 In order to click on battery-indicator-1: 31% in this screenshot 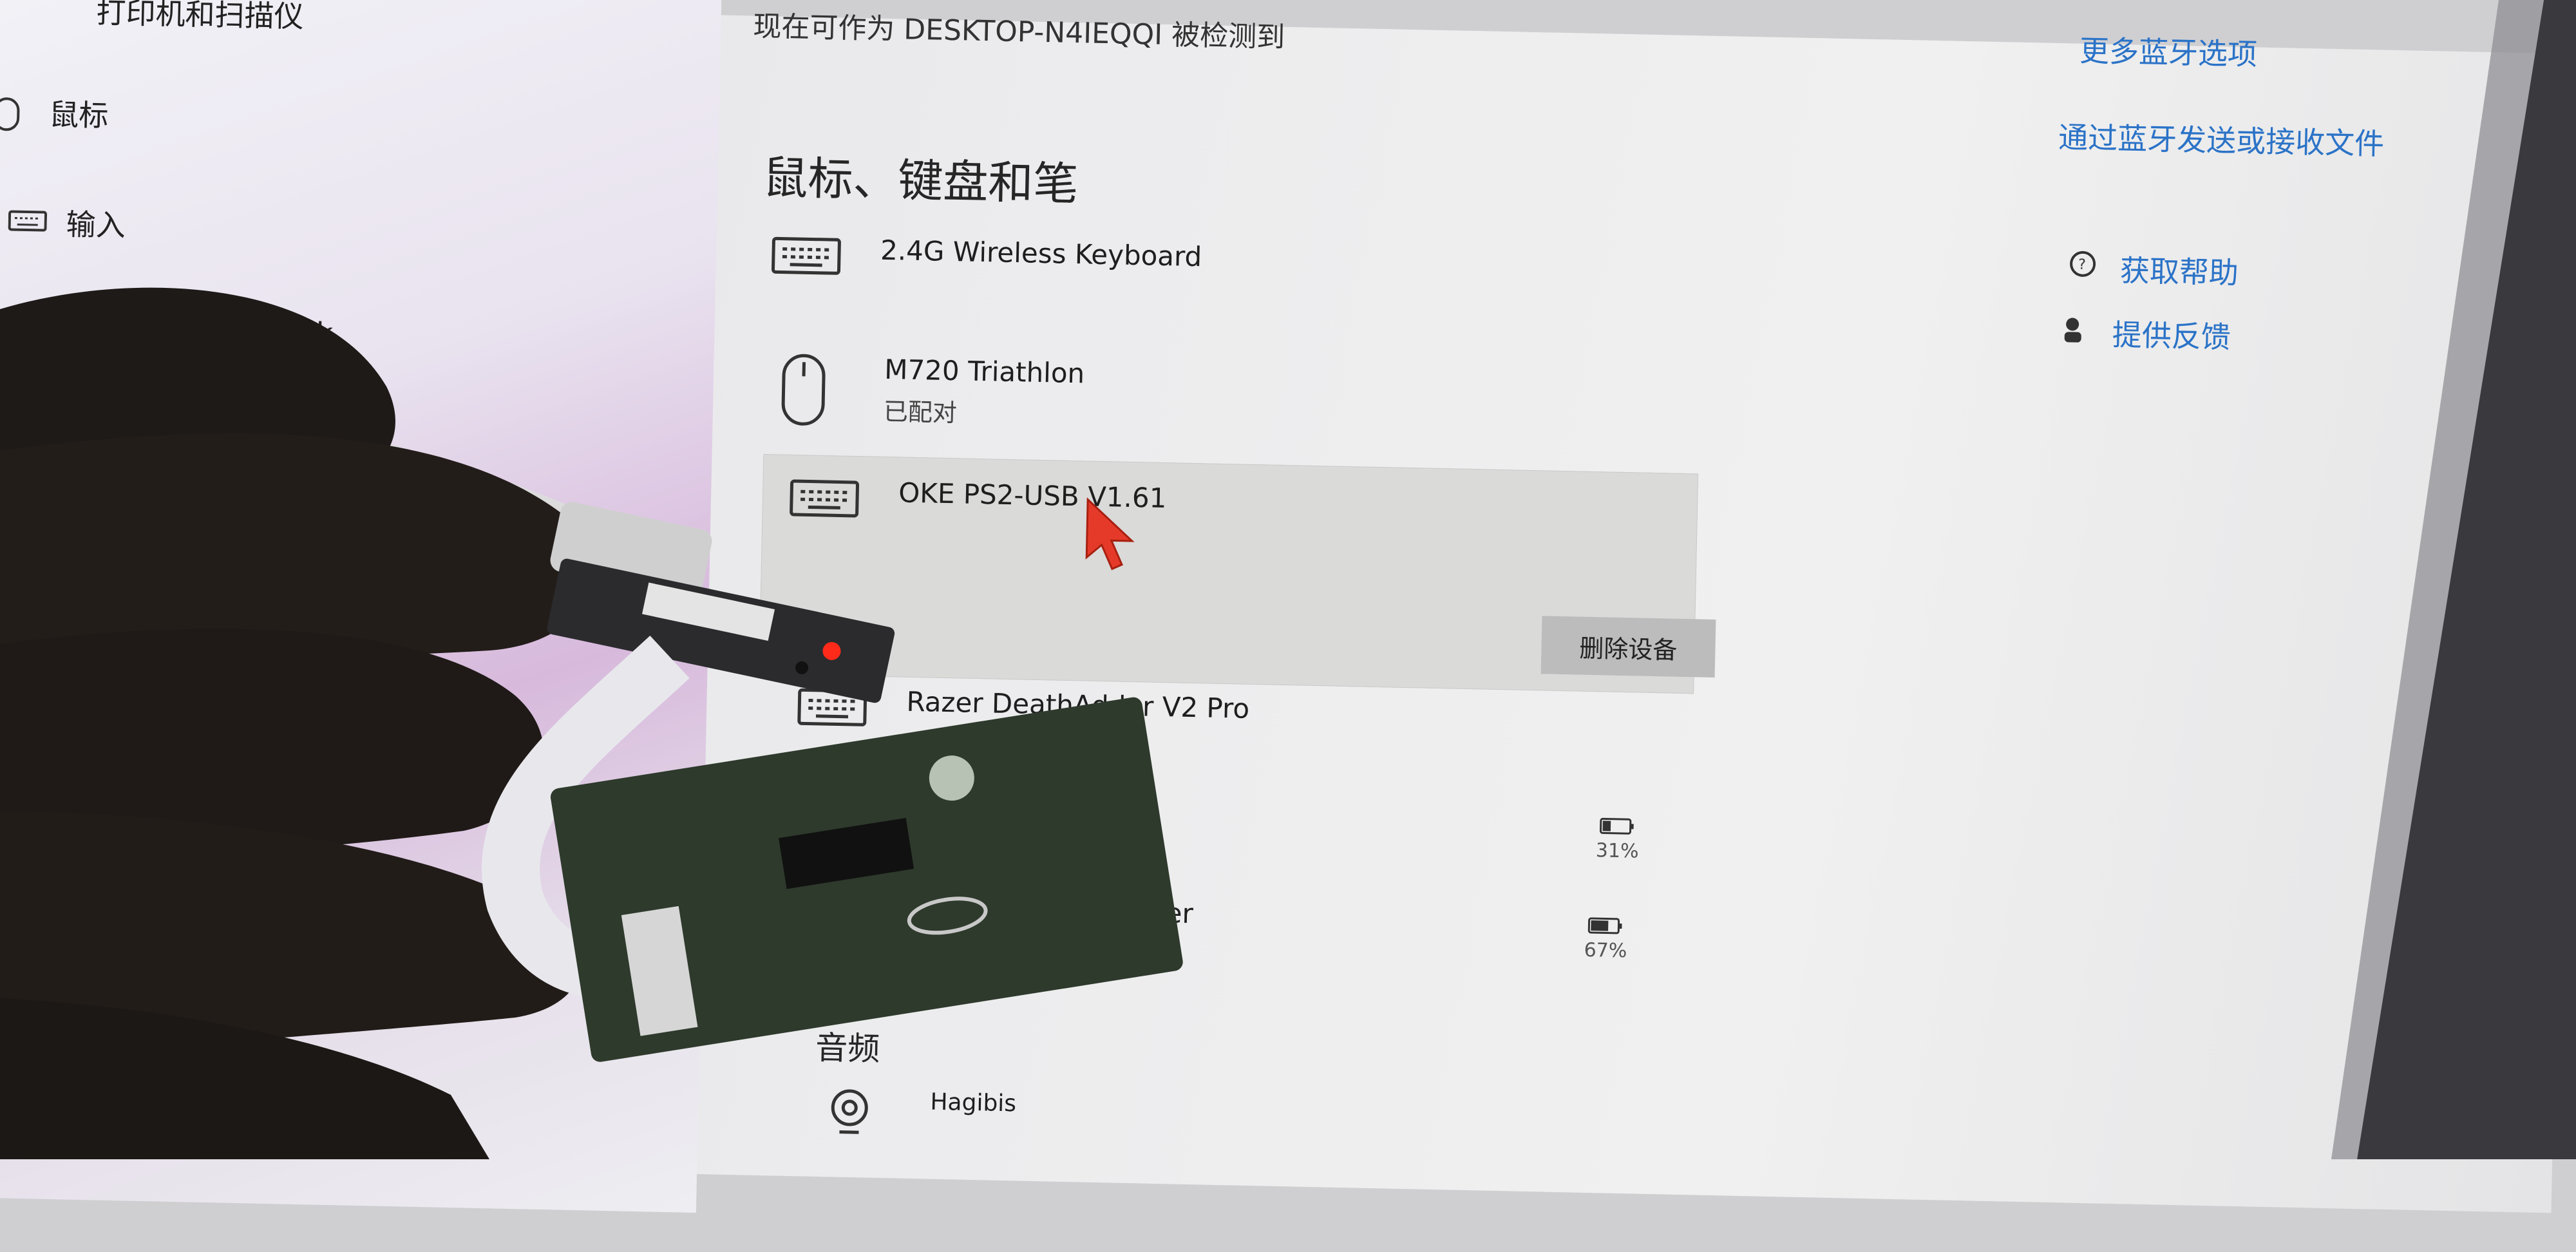, I will do `click(1618, 839)`.